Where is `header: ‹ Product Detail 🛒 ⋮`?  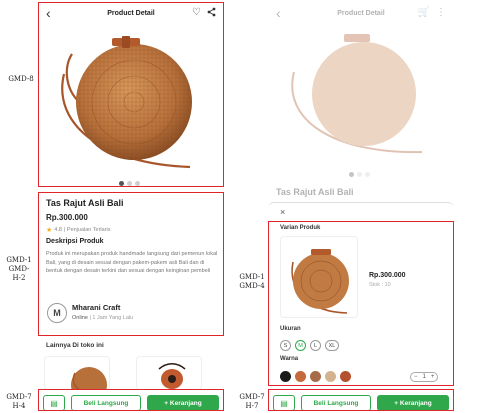
header: ‹ Product Detail 🛒 ⋮ is located at coordinates (361, 13).